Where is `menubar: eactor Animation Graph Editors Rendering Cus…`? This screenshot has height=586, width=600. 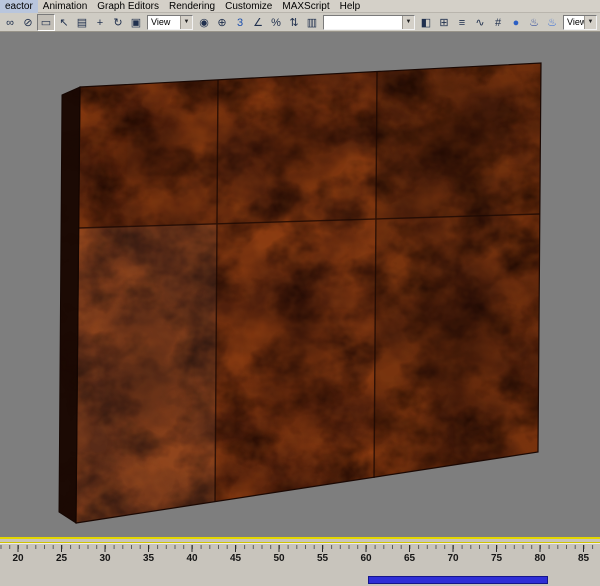
menubar: eactor Animation Graph Editors Rendering Cus… is located at coordinates (300, 6).